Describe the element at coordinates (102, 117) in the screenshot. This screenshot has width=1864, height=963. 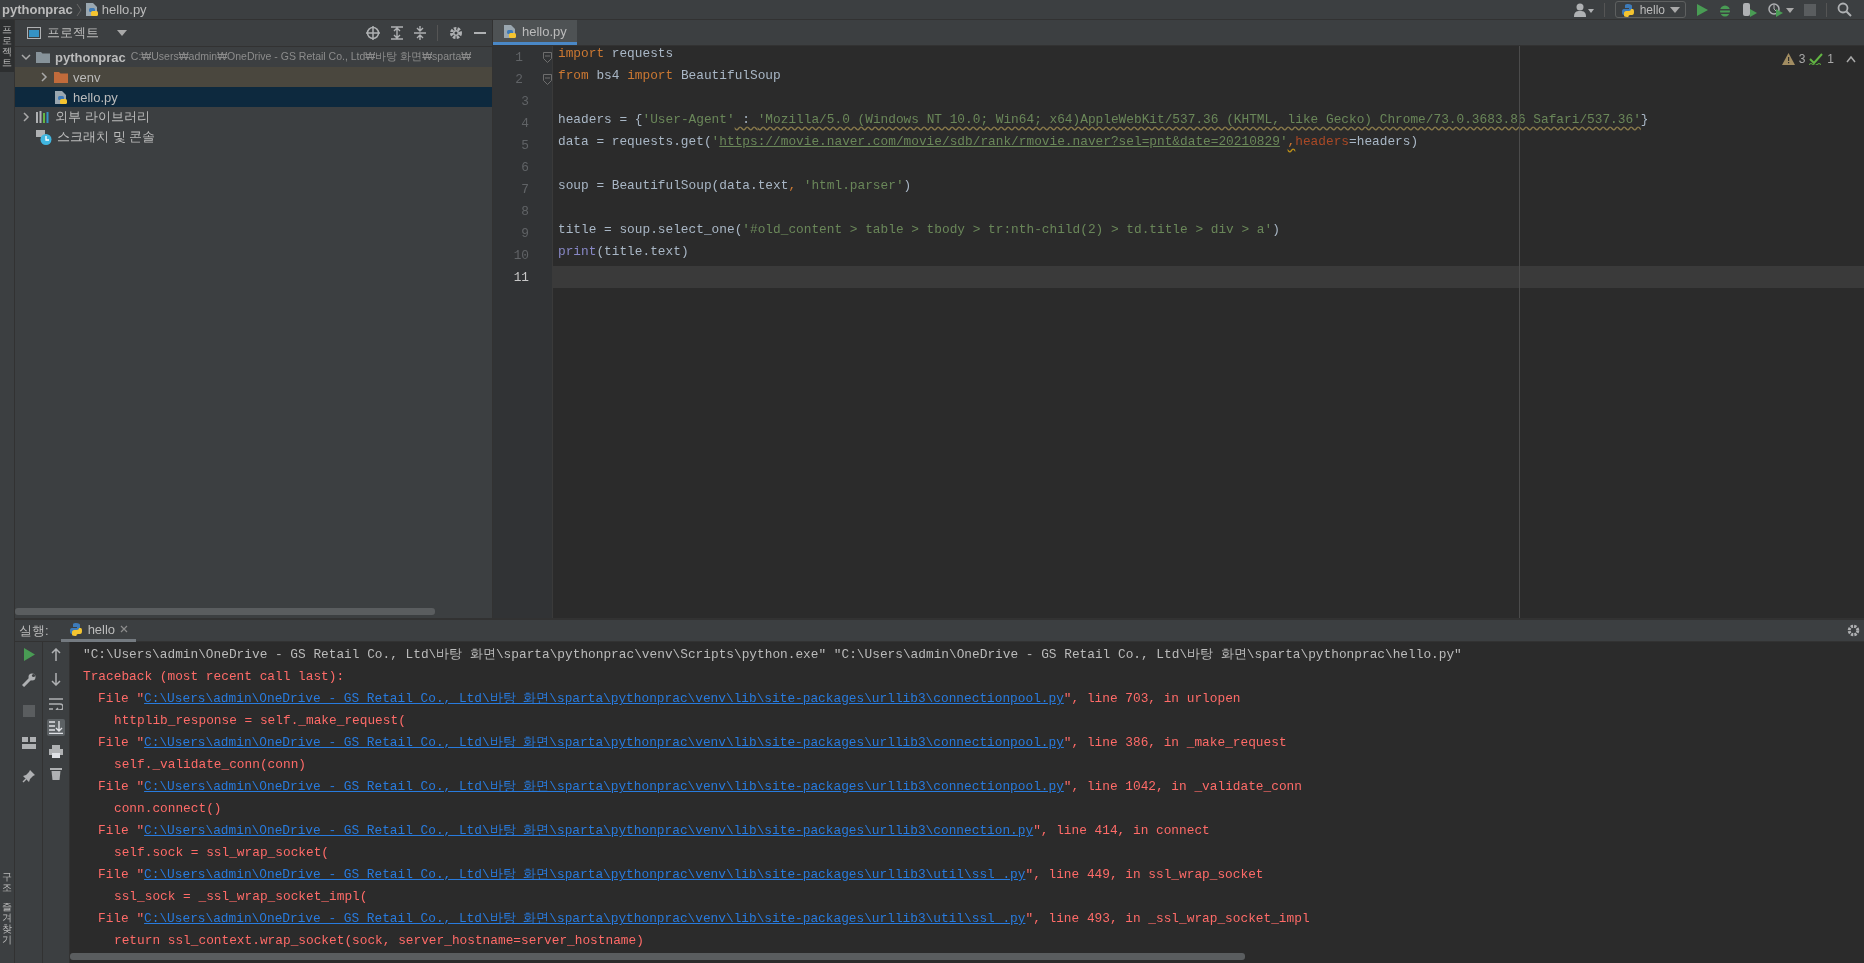
I see `tree-item-label: 외부 라이브러리` at that location.